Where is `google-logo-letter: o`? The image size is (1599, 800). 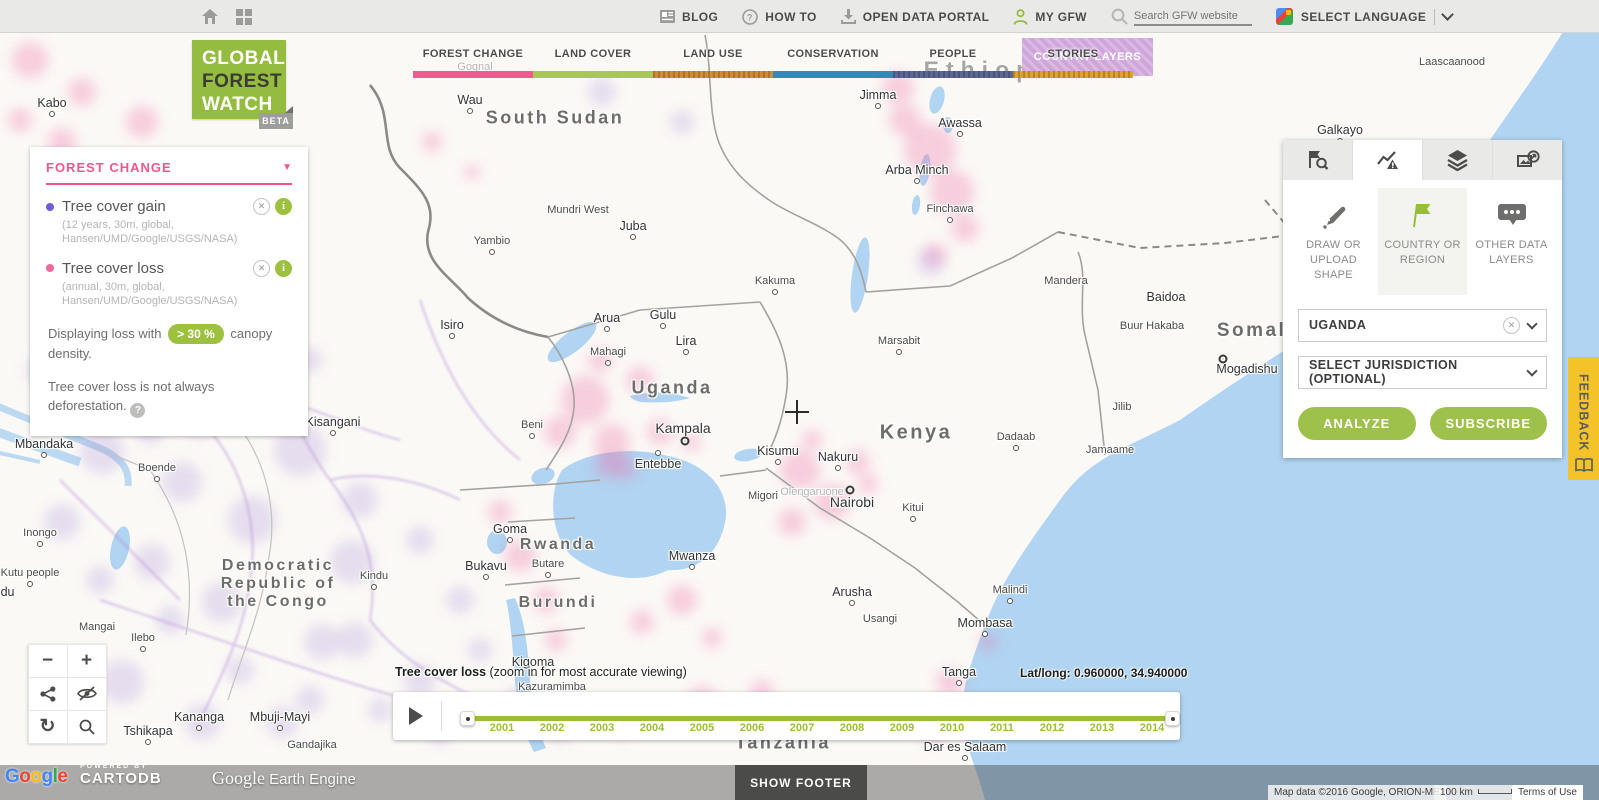
google-logo-letter: o is located at coordinates (36, 776).